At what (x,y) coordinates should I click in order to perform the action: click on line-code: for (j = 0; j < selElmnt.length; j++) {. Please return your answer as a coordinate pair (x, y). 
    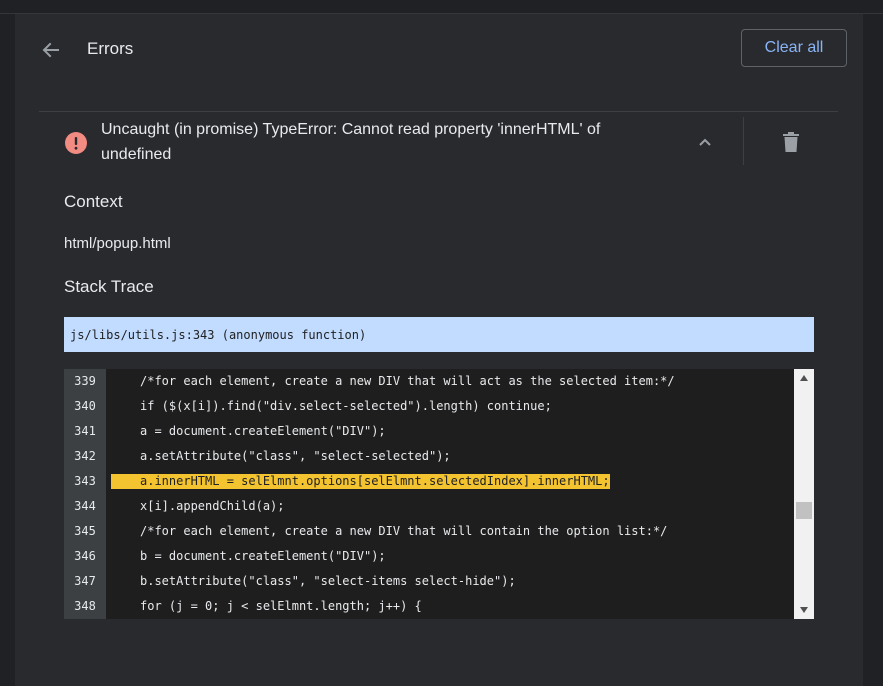
    Looking at the image, I should click on (281, 606).